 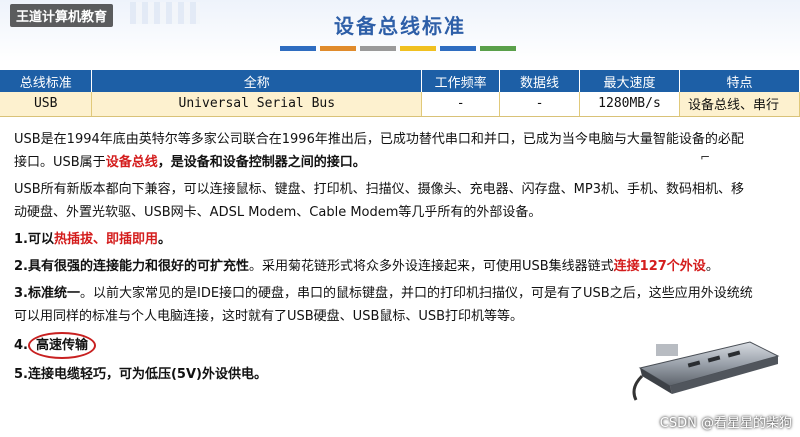 I want to click on daisy-chain-highlight: 连接127个外设, so click(x=659, y=266).